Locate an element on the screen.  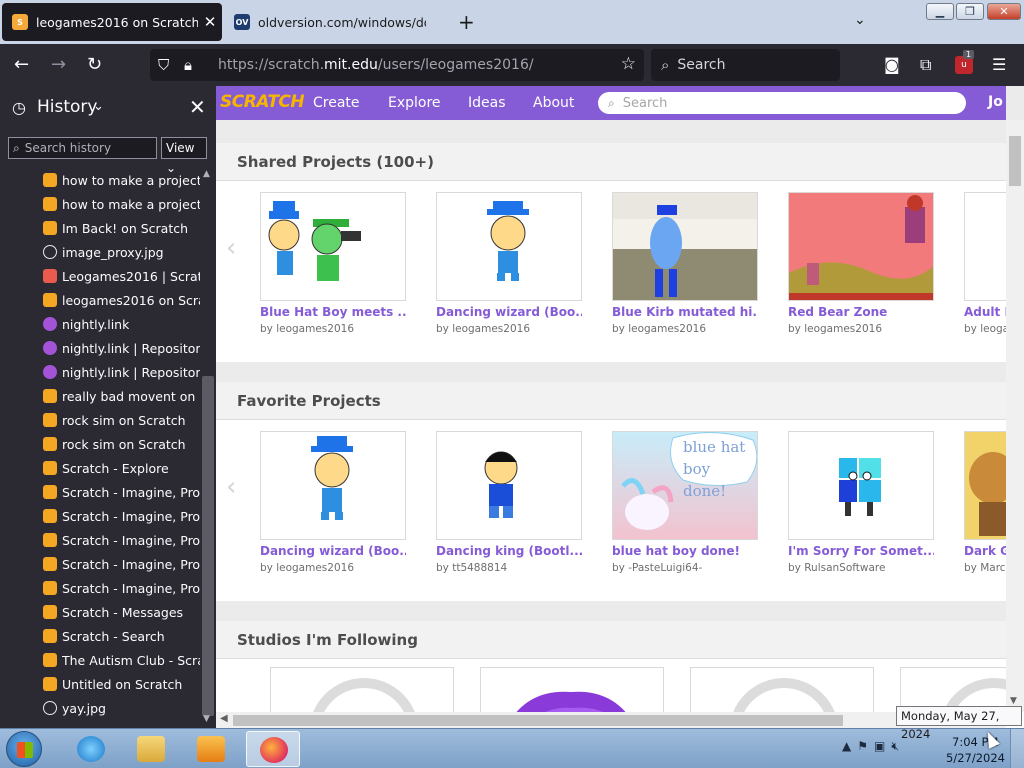
scratch-search-input: ⌕ Search is located at coordinates (782, 103).